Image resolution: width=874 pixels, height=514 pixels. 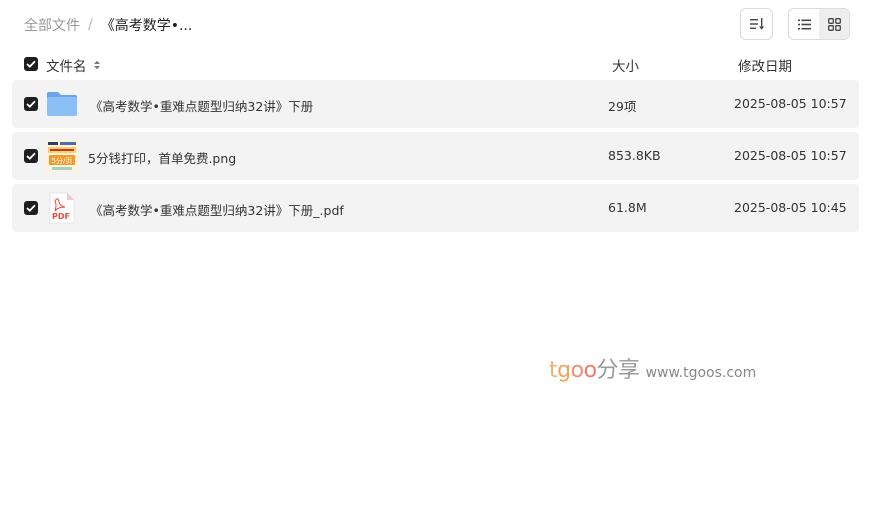 I want to click on select-all-checkbox, so click(x=31, y=64).